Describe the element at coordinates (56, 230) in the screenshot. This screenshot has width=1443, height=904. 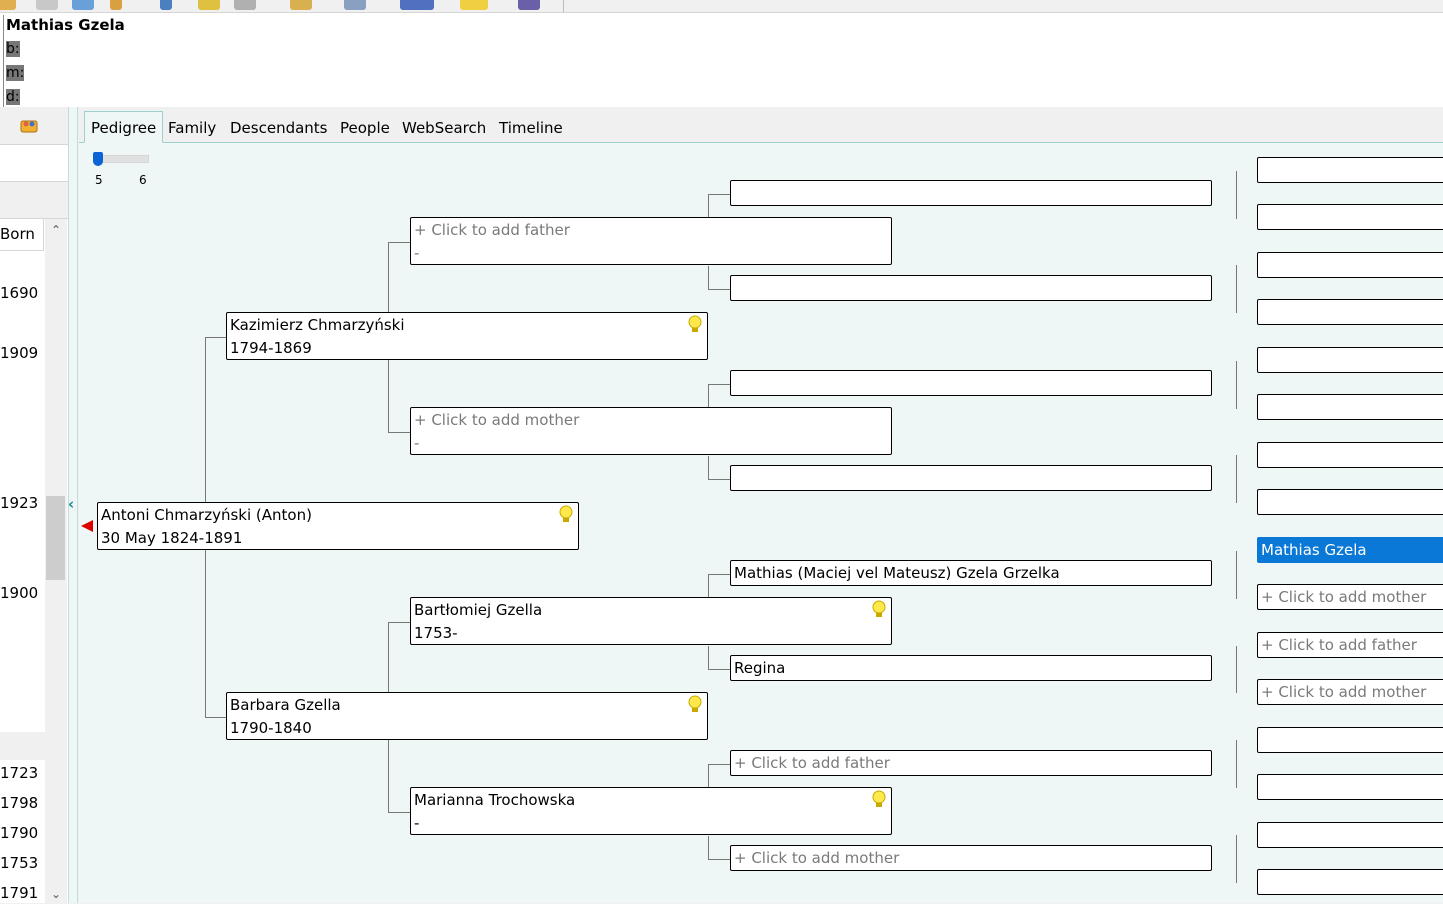
I see `scroll-up-icon: ⌃` at that location.